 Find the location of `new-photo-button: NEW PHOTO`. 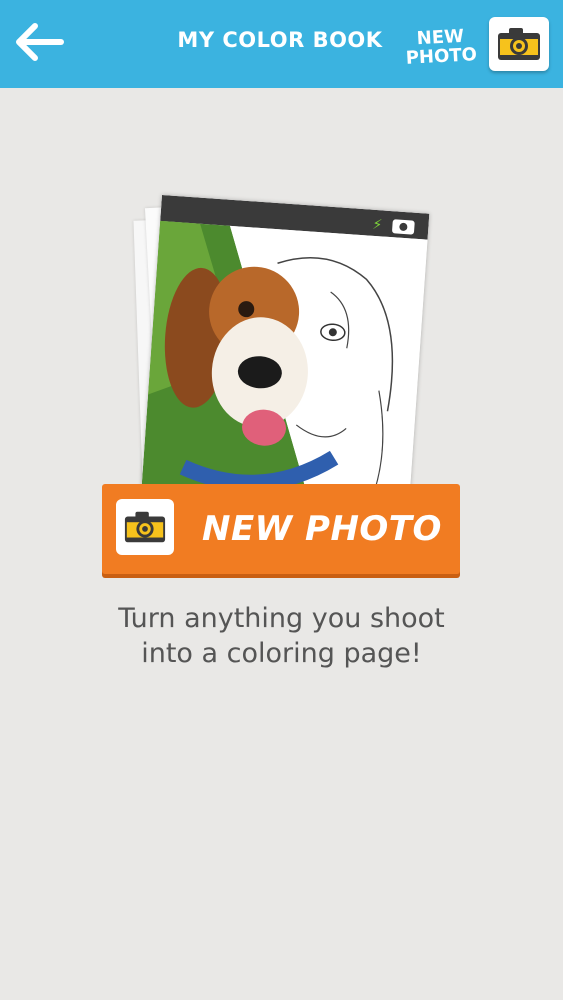

new-photo-button: NEW PHOTO is located at coordinates (281, 529).